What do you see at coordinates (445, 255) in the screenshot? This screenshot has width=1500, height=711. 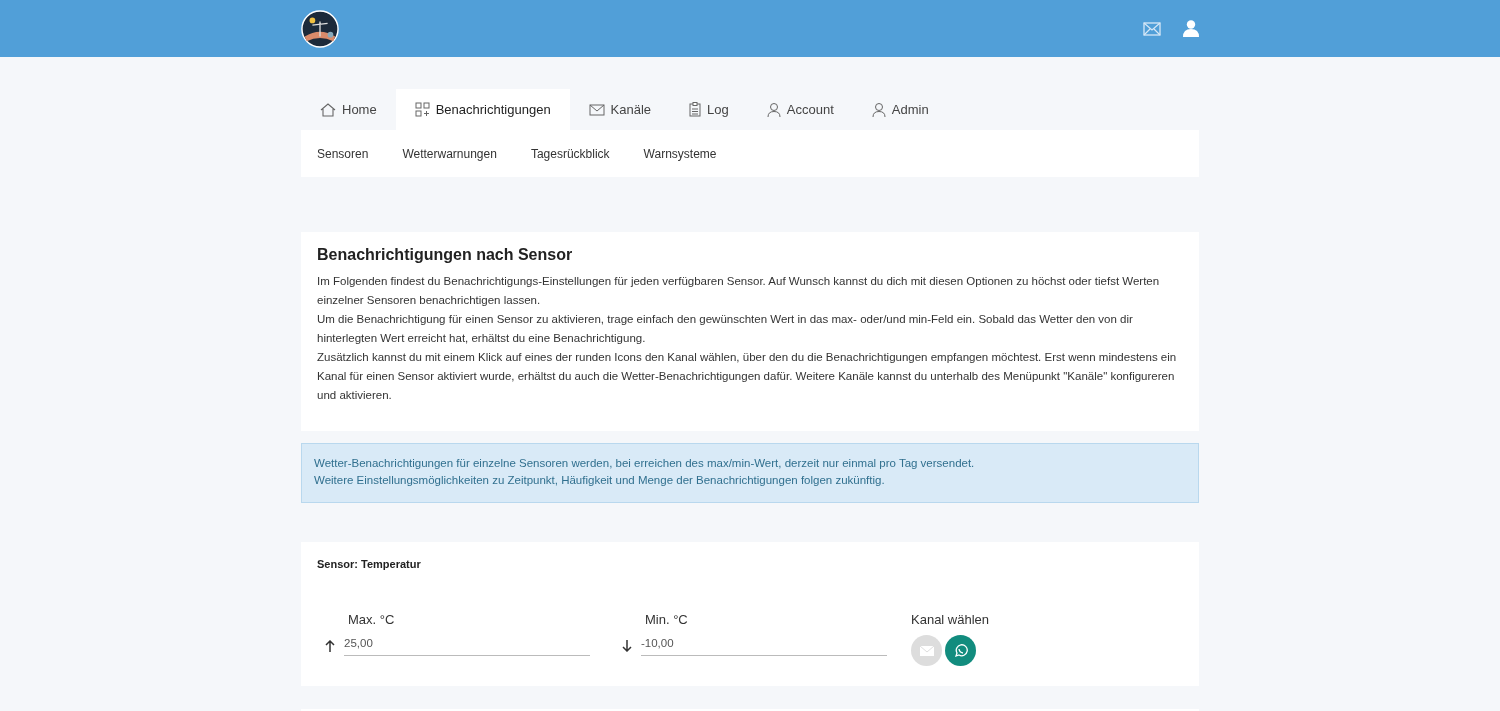 I see `intro-title: Benachrichtigungen nach Sensor` at bounding box center [445, 255].